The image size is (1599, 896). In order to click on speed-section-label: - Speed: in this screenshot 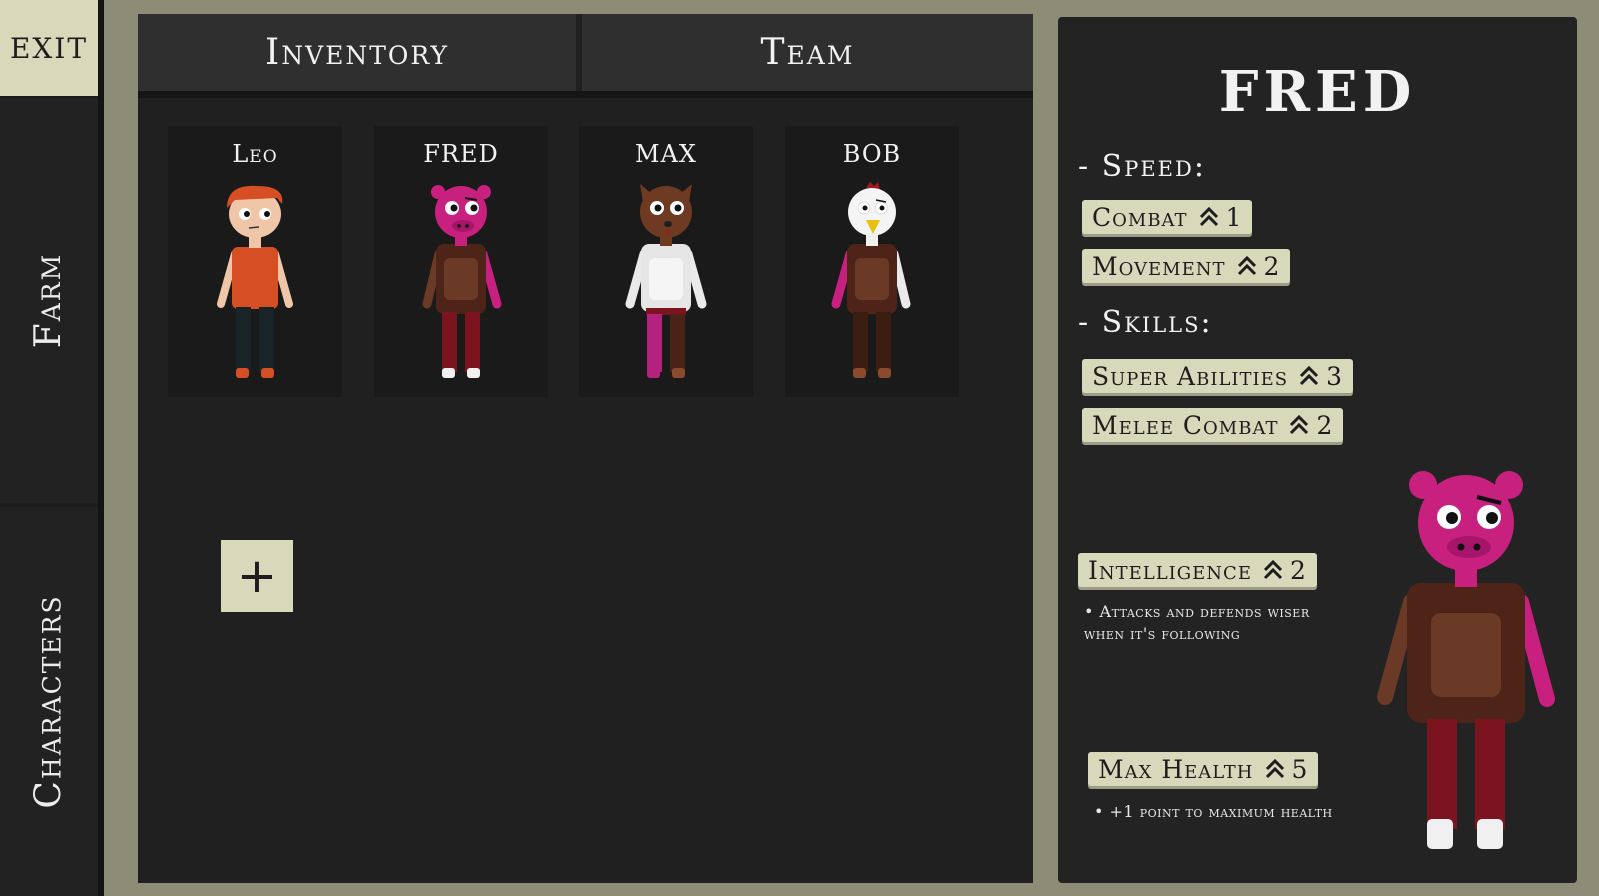, I will do `click(1142, 166)`.